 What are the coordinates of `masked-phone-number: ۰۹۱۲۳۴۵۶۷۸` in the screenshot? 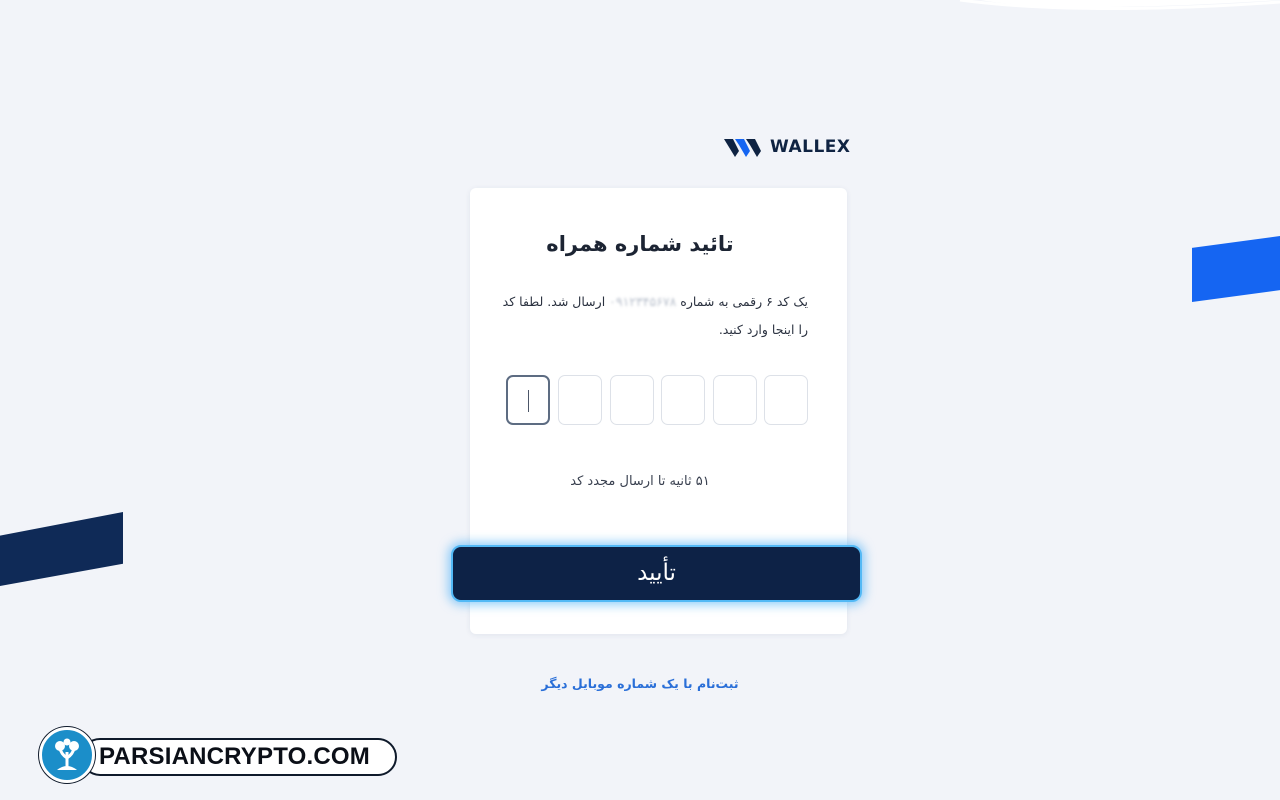 It's located at (643, 301).